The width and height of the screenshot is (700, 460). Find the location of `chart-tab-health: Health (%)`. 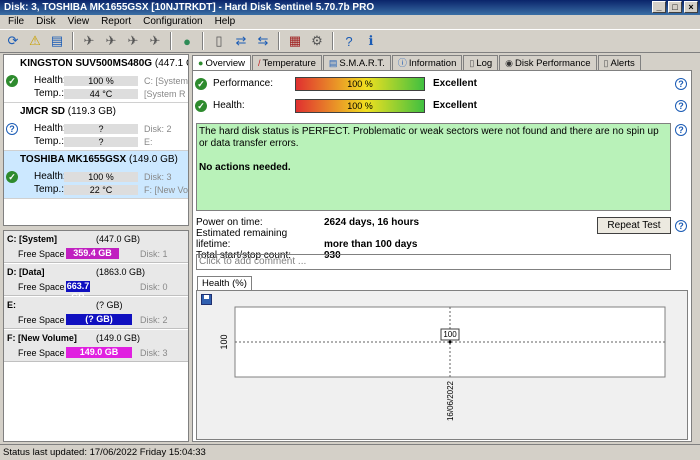

chart-tab-health: Health (%) is located at coordinates (224, 283).